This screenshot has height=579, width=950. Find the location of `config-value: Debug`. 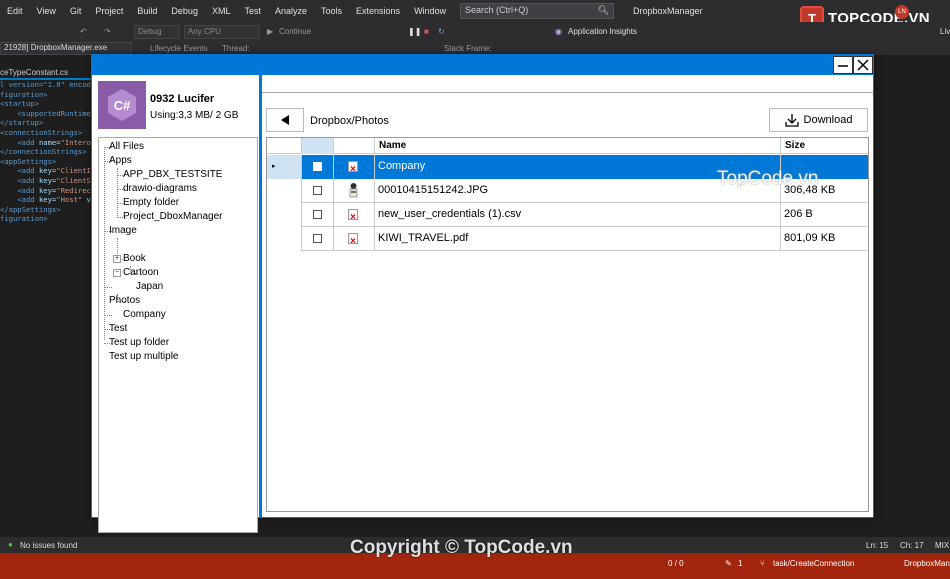

config-value: Debug is located at coordinates (150, 31).